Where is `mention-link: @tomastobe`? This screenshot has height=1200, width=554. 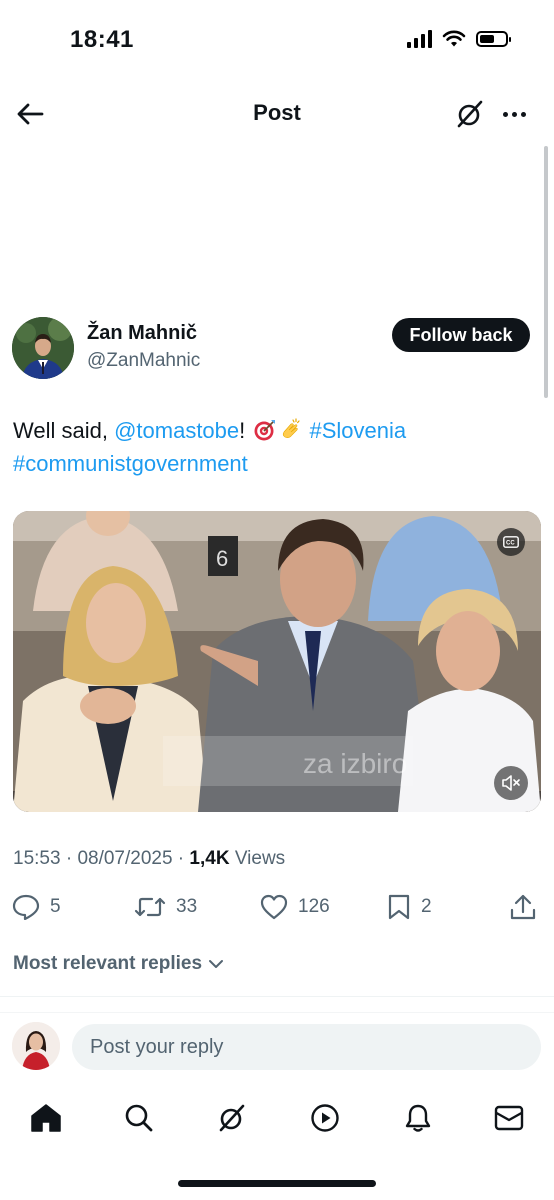 mention-link: @tomastobe is located at coordinates (176, 430).